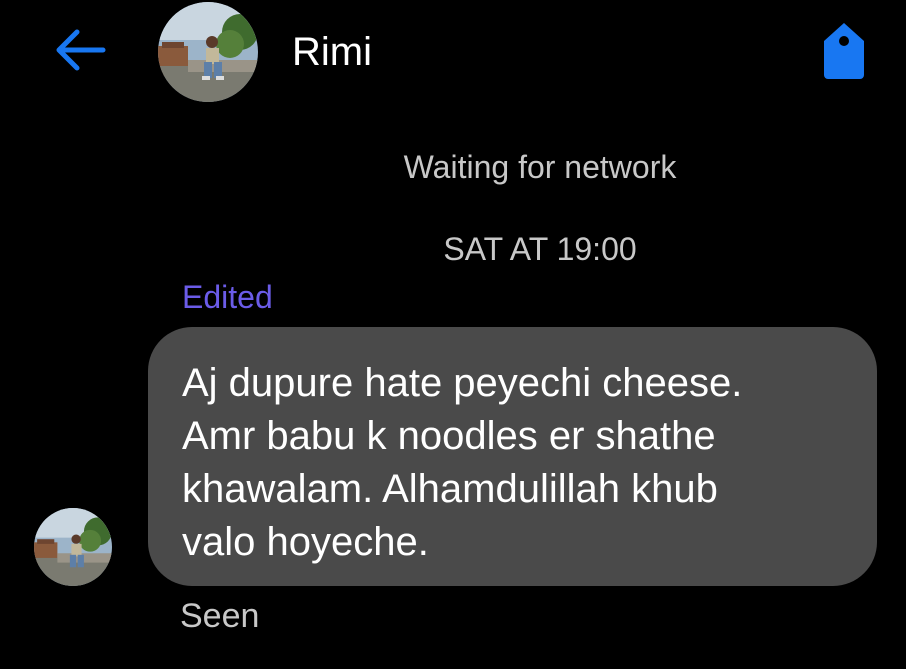  Describe the element at coordinates (540, 249) in the screenshot. I see `message-timestamp: SAT AT 19:00` at that location.